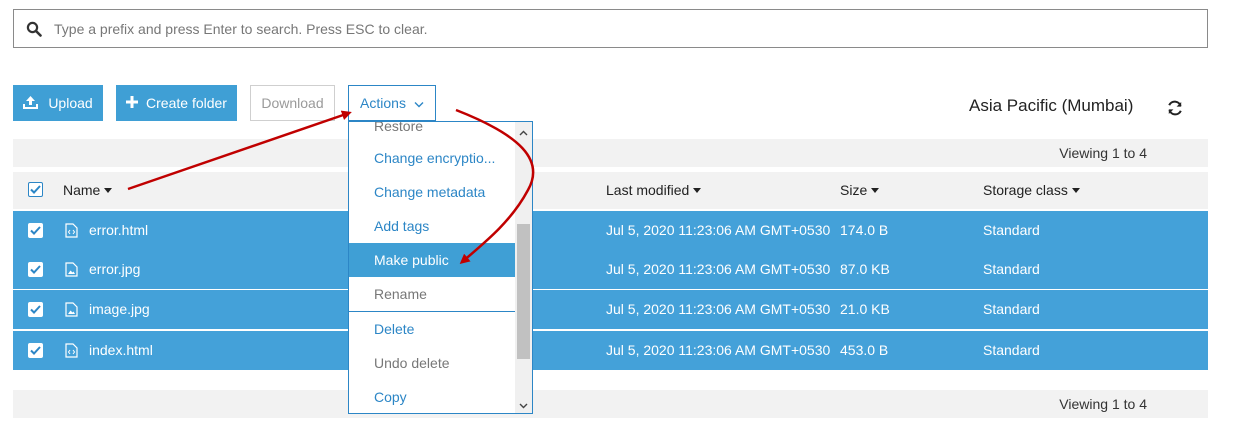 The width and height of the screenshot is (1259, 435). What do you see at coordinates (70, 103) in the screenshot?
I see `upload-label: Upload` at bounding box center [70, 103].